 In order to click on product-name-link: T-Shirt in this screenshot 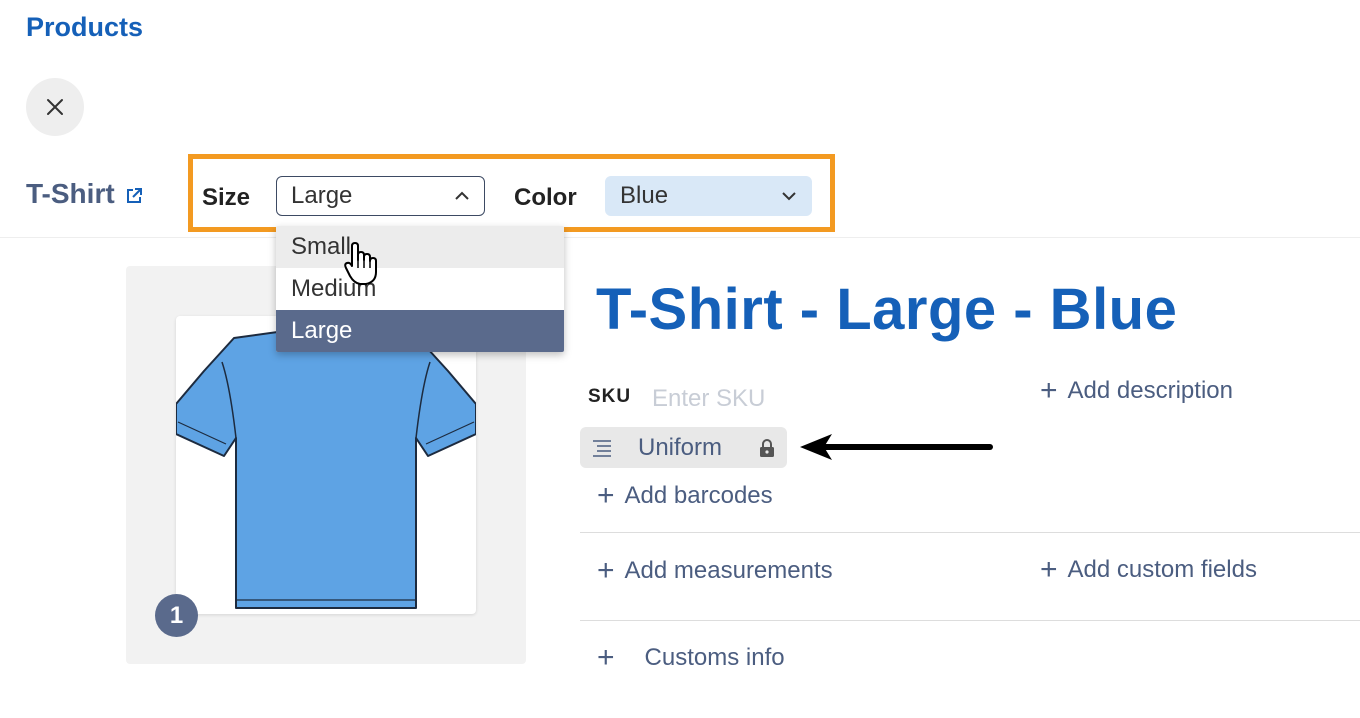, I will do `click(84, 194)`.